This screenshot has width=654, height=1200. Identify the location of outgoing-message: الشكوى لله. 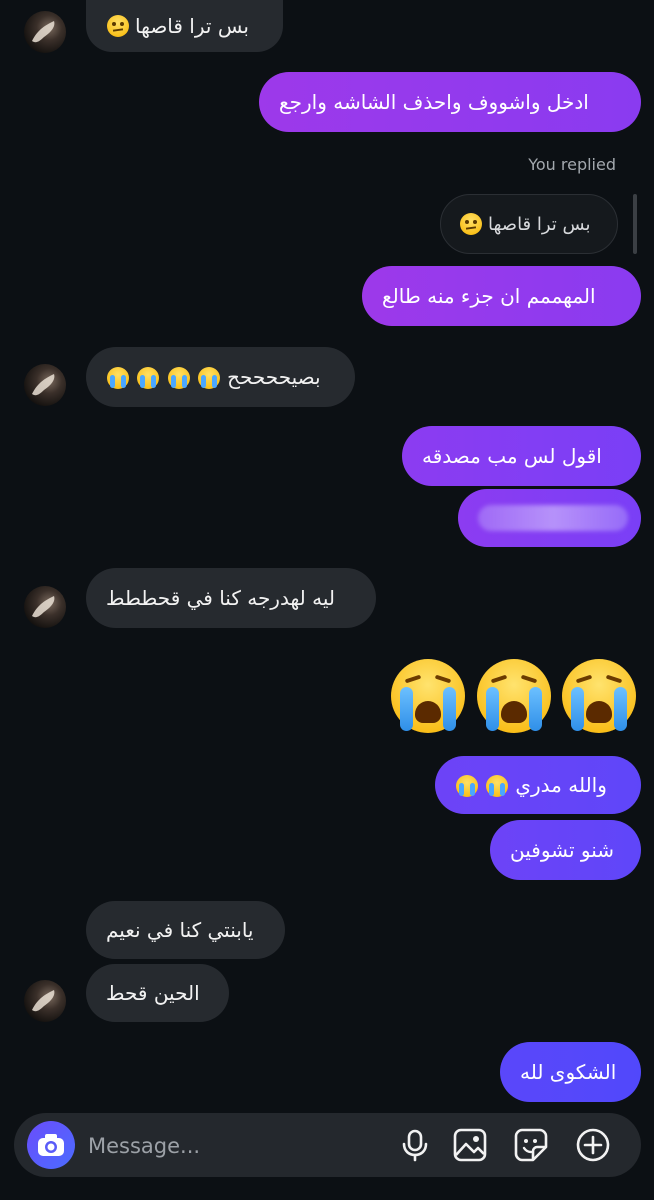
(570, 1072).